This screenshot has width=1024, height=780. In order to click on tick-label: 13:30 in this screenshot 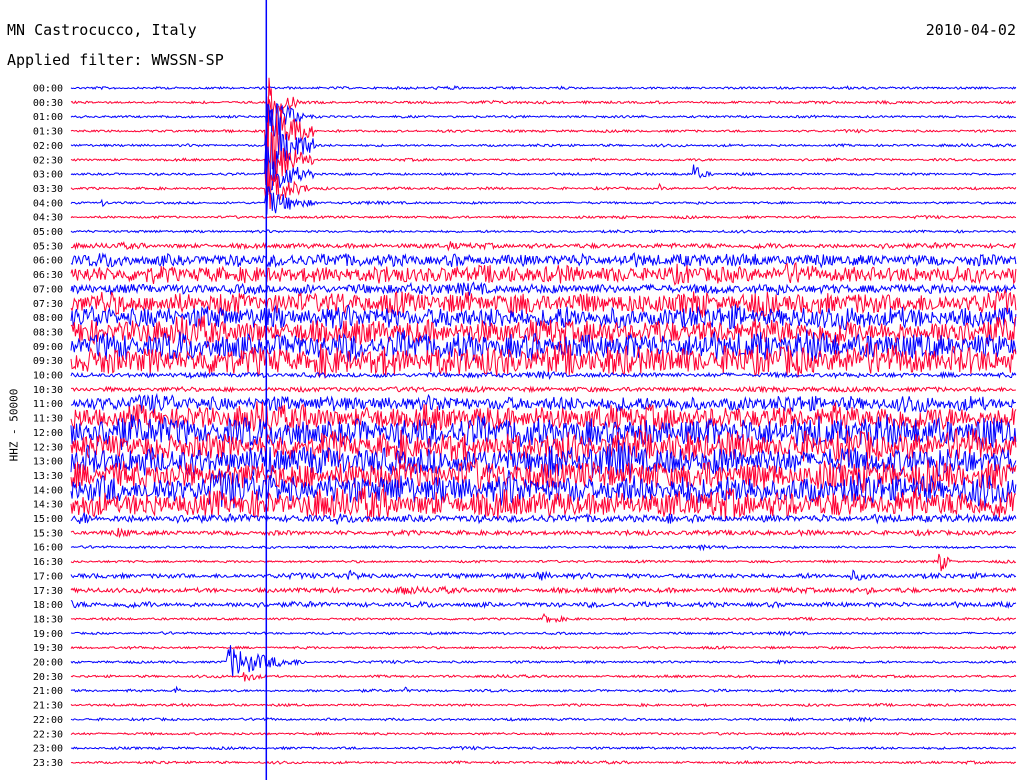, I will do `click(48, 476)`.